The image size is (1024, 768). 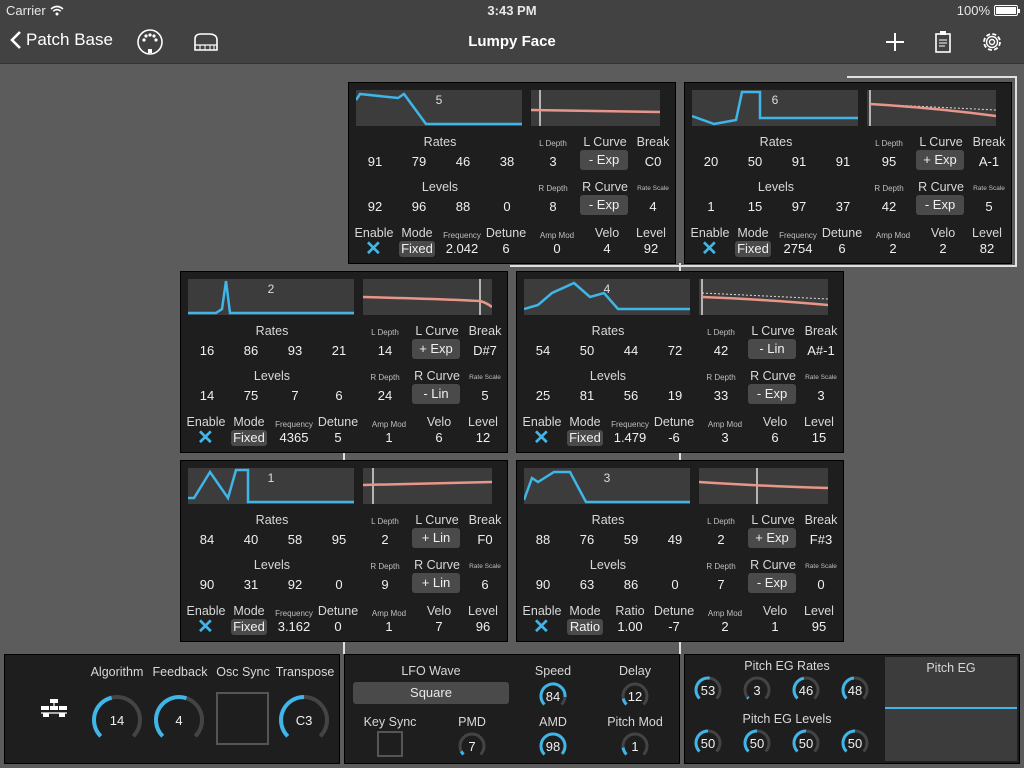 What do you see at coordinates (472, 746) in the screenshot?
I see `pmd-knob: 7` at bounding box center [472, 746].